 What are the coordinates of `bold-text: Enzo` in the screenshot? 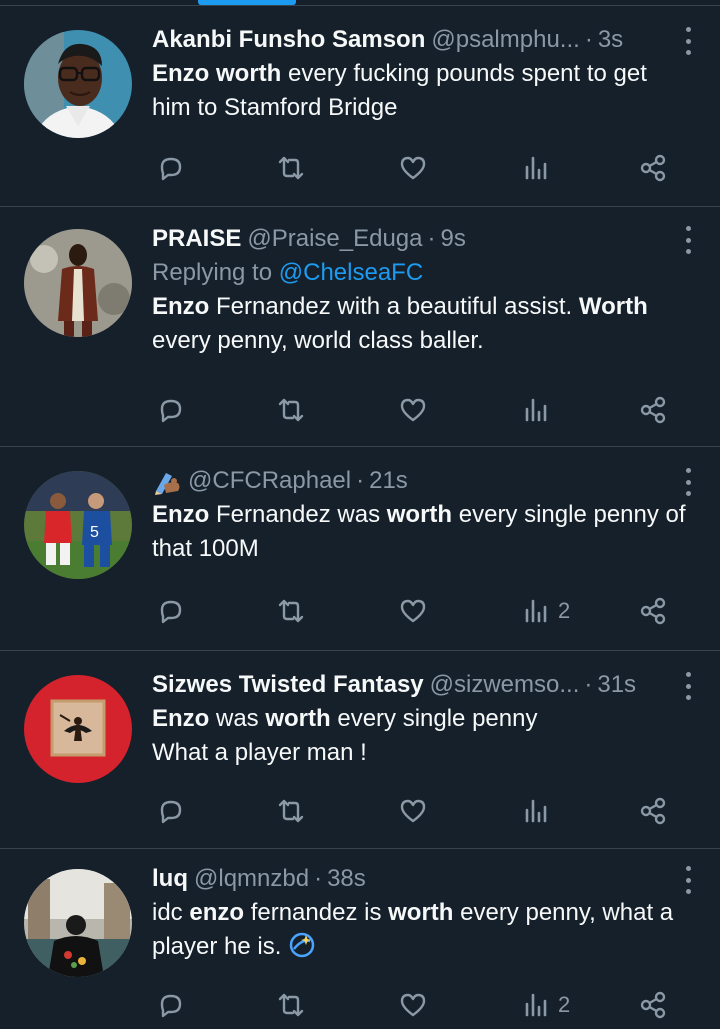 It's located at (181, 718).